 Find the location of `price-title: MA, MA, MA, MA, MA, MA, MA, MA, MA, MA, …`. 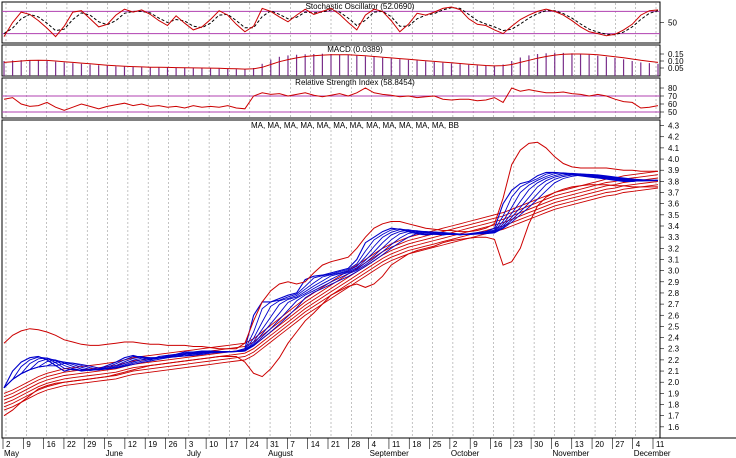

price-title: MA, MA, MA, MA, MA, MA, MA, MA, MA, MA, … is located at coordinates (355, 125).